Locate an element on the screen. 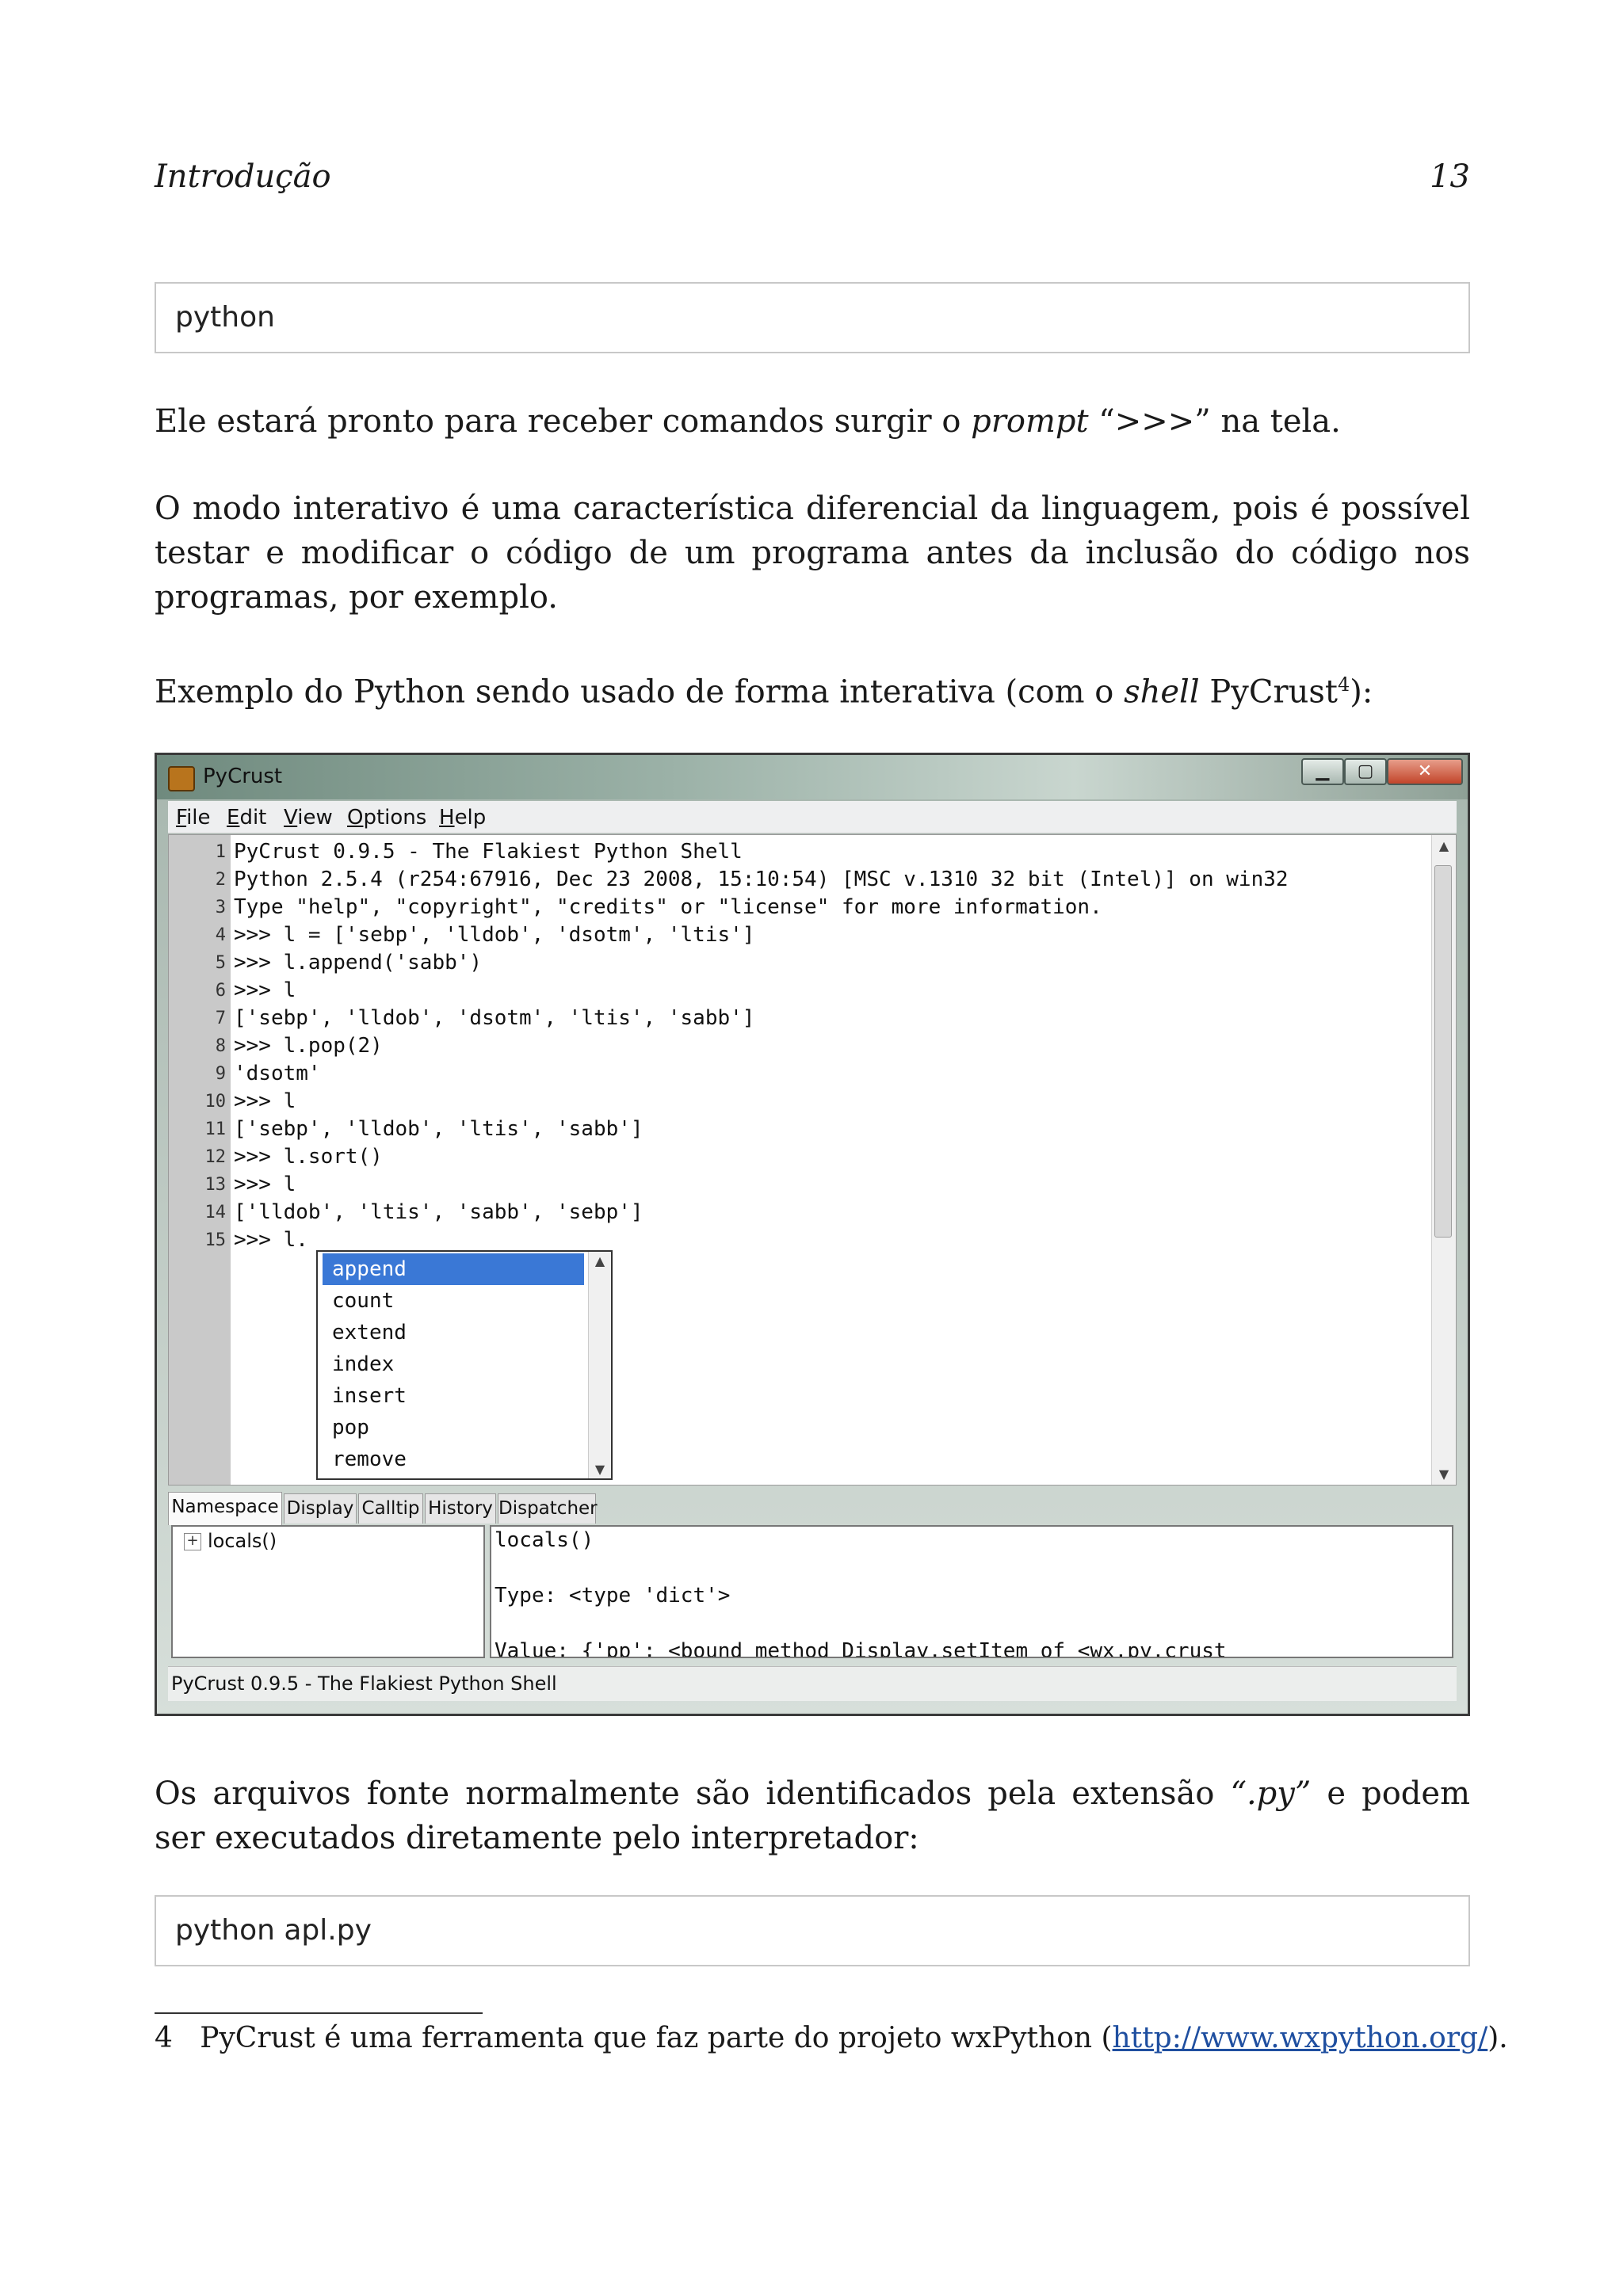 This screenshot has width=1623, height=2296. menu-file: File is located at coordinates (194, 818).